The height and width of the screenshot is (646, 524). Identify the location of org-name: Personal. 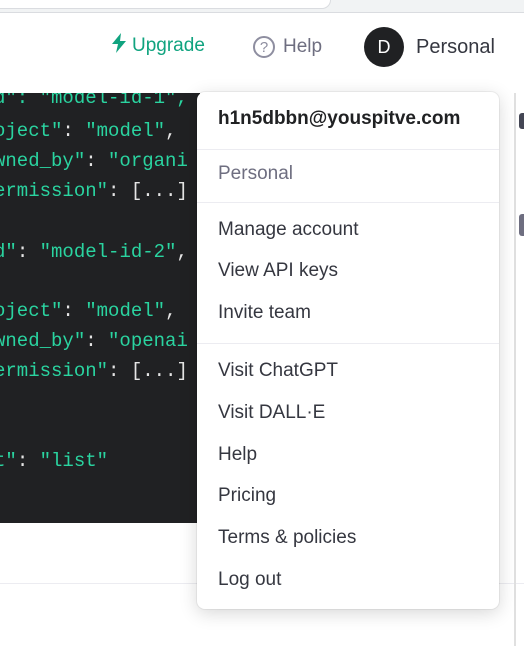
(255, 174).